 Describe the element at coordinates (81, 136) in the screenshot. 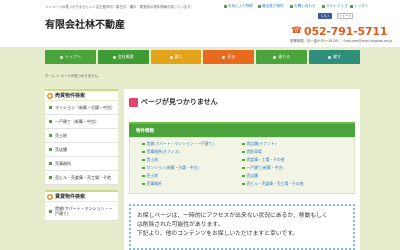

I see `sidebar-item-land: 売土地` at that location.